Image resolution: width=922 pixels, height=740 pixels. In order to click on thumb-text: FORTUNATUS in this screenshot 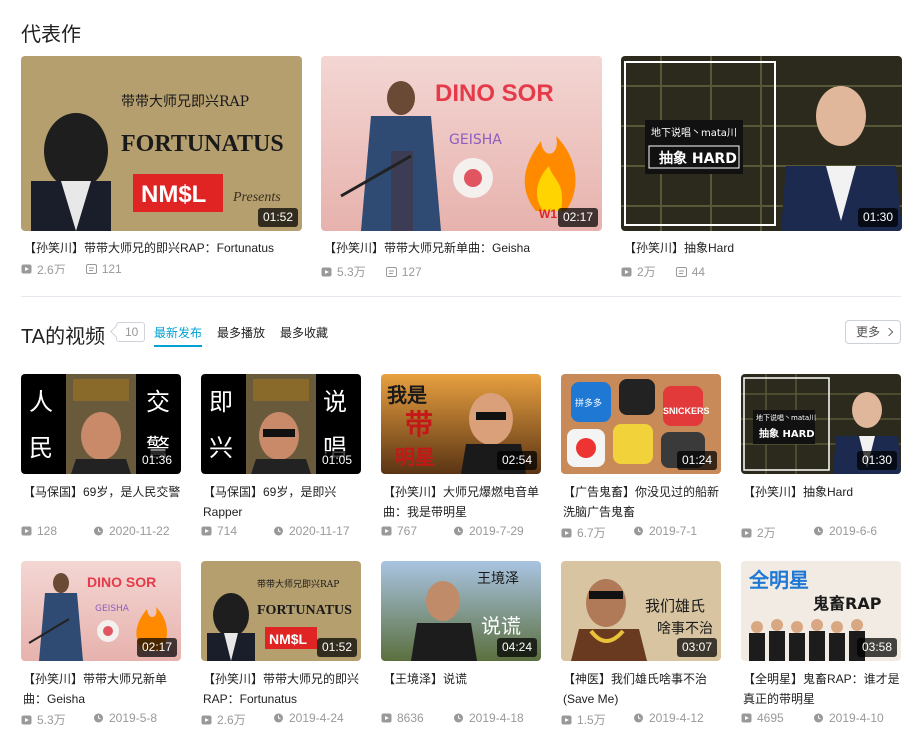, I will do `click(304, 610)`.